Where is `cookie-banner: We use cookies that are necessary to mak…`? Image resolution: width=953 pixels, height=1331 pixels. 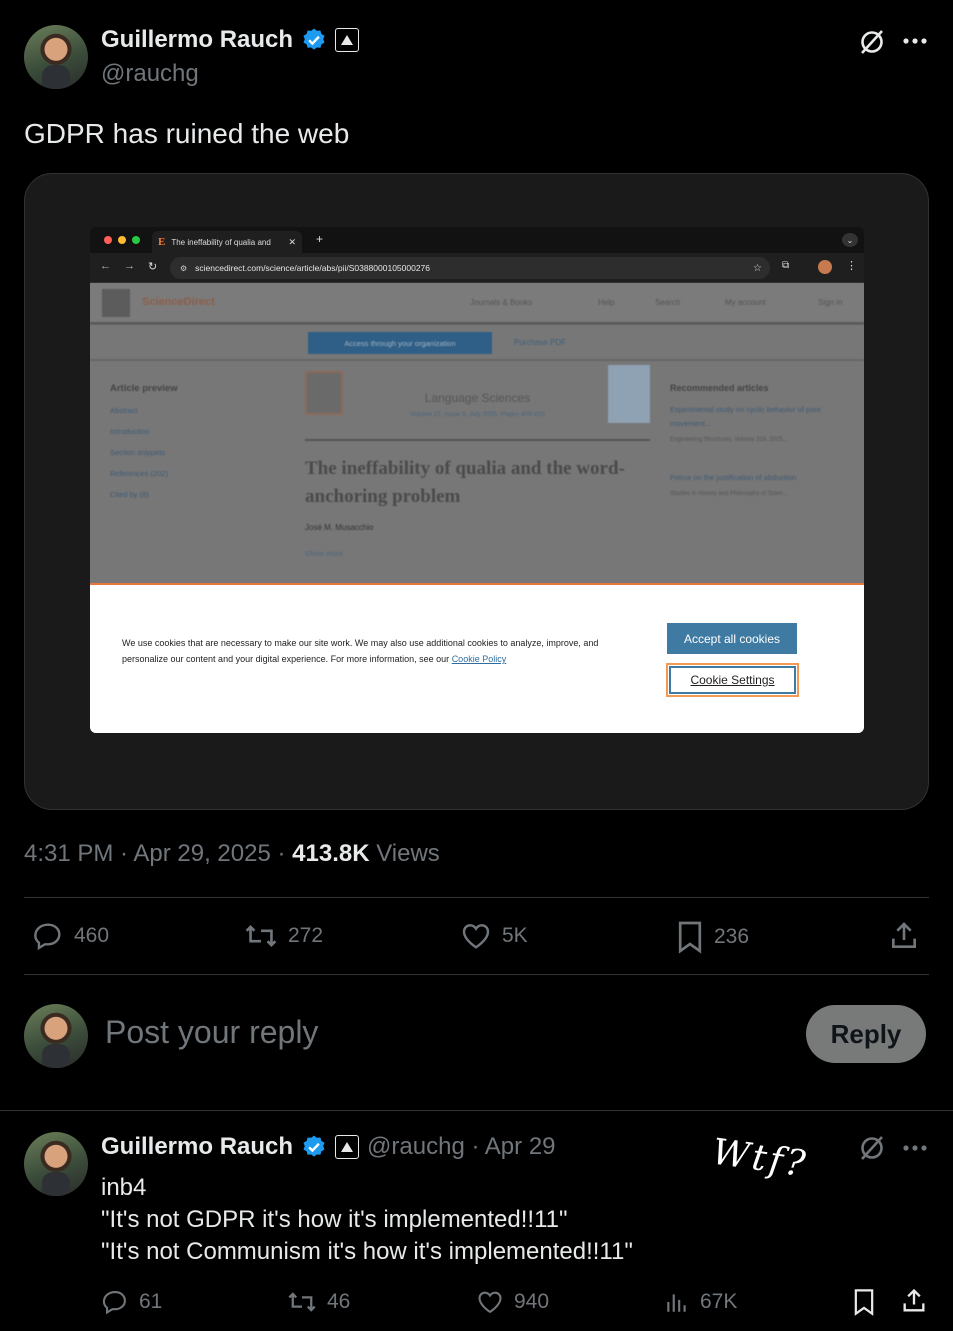 cookie-banner: We use cookies that are necessary to mak… is located at coordinates (477, 658).